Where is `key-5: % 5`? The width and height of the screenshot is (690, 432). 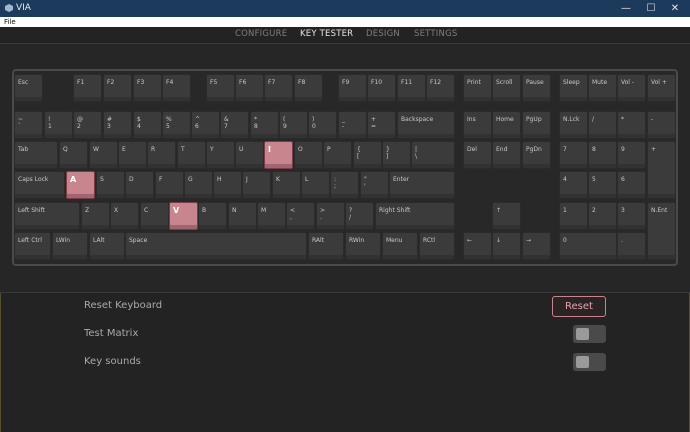 key-5: % 5 is located at coordinates (176, 125).